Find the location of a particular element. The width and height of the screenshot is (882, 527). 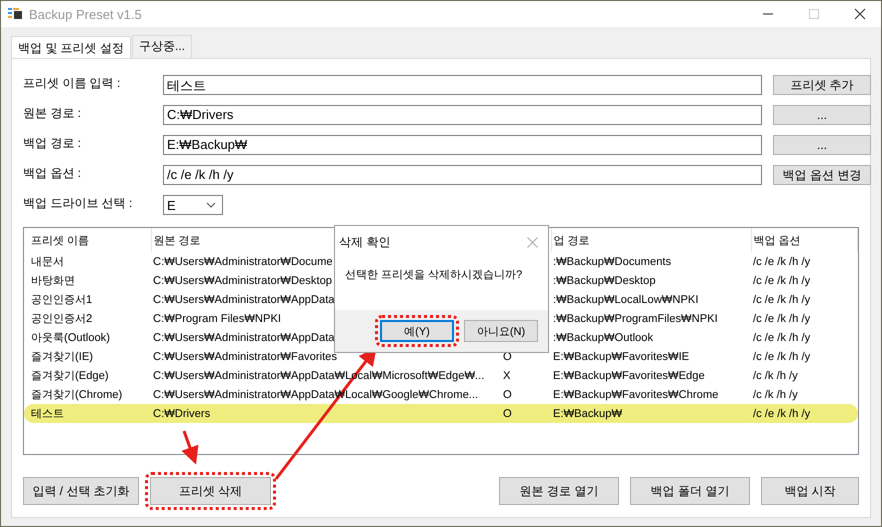

table-cell: E:₩Backup₩Favorites₩IE is located at coordinates (621, 356).